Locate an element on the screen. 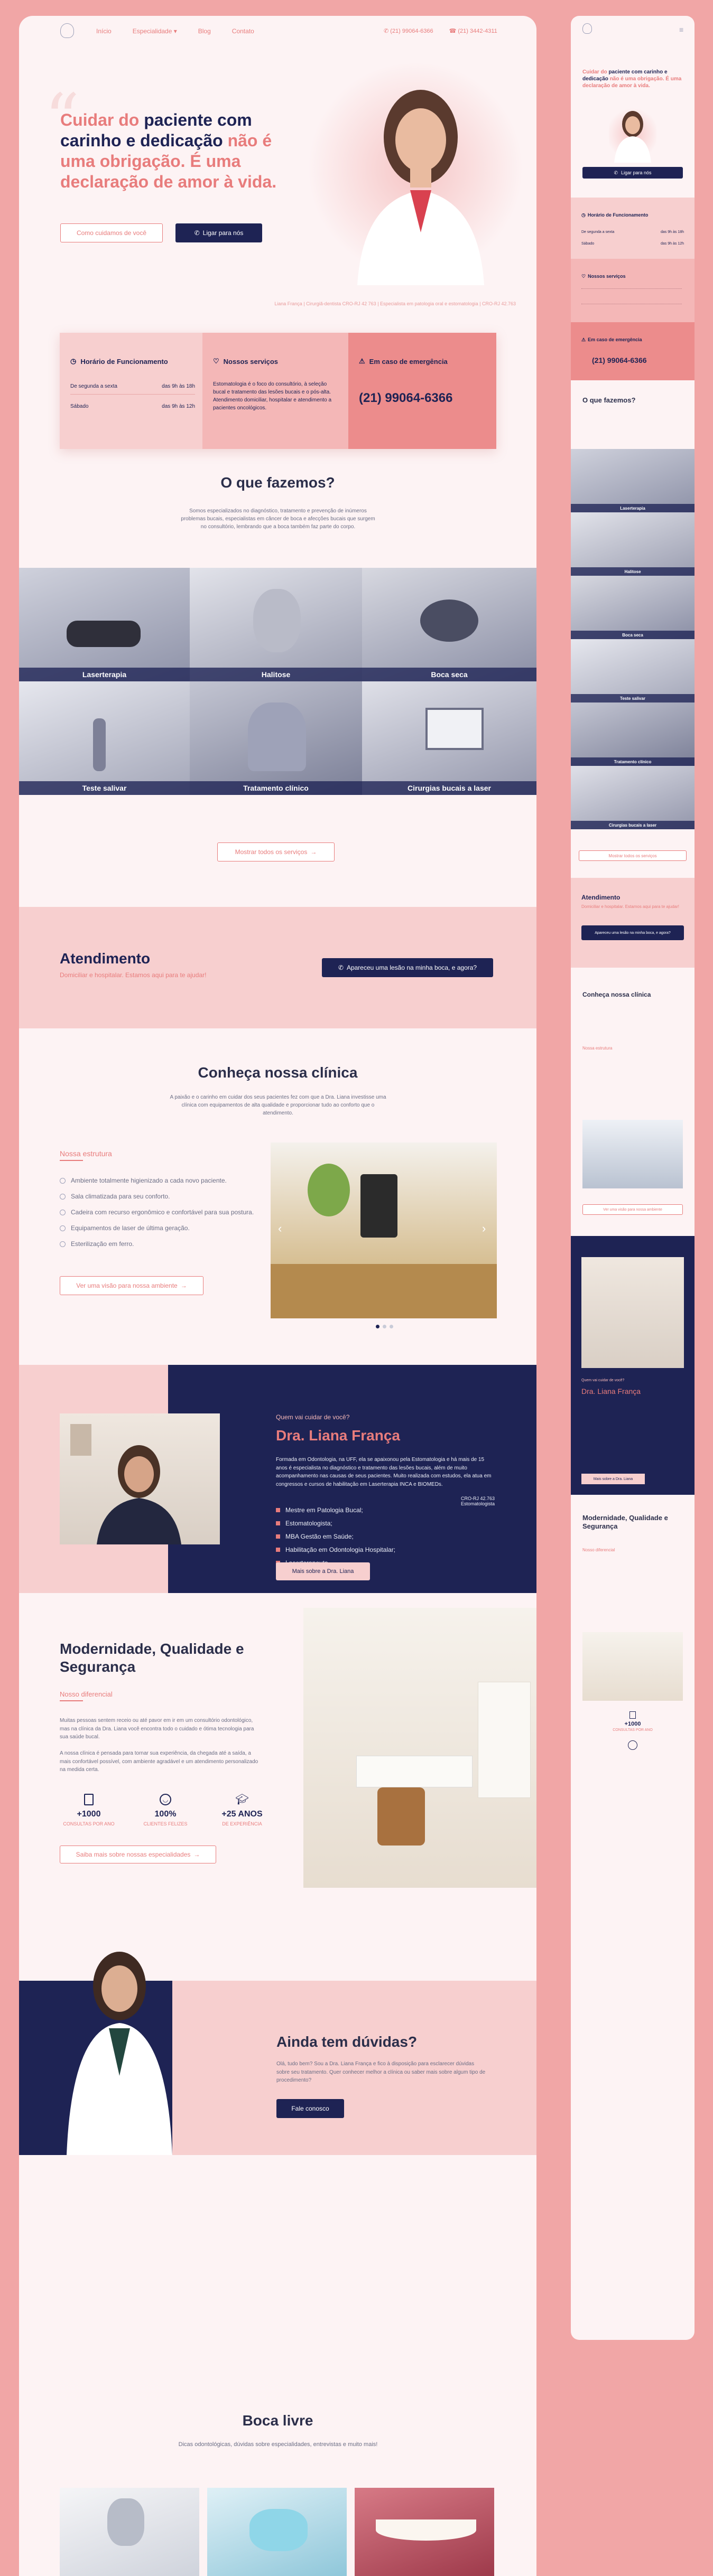  credential-item: Habilitação em Odontologia Hospitalar; is located at coordinates (336, 1549).